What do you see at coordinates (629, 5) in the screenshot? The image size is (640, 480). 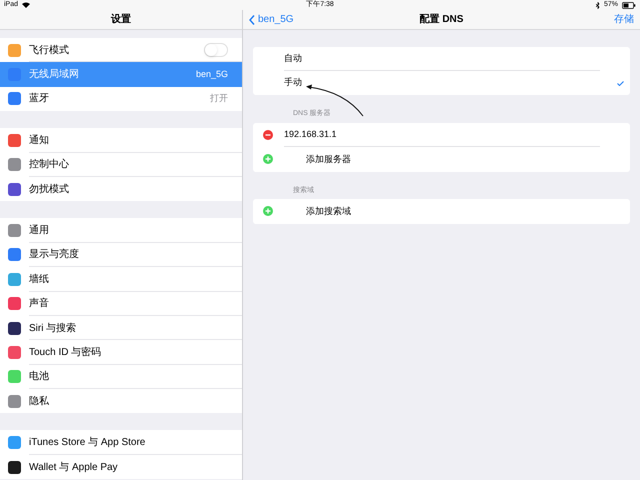 I see `battery-icon` at bounding box center [629, 5].